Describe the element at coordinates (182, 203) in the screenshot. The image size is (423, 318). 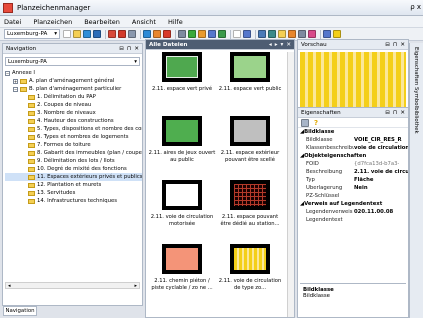
I see `file-thumbnail: 2.11. voie de circulation motorisée` at that location.